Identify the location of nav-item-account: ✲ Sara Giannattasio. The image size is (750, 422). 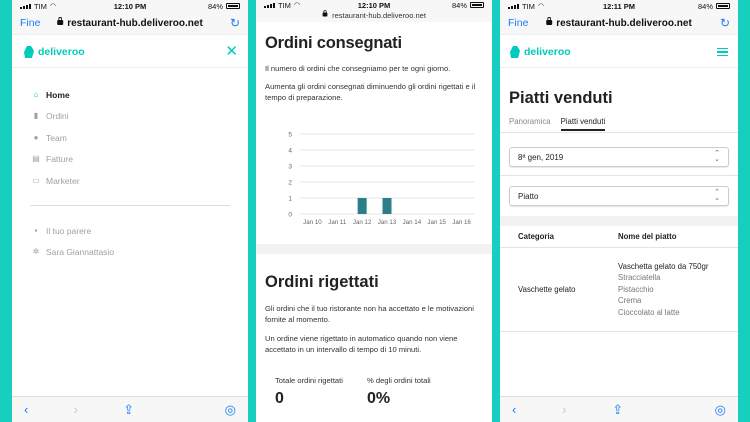
(134, 253).